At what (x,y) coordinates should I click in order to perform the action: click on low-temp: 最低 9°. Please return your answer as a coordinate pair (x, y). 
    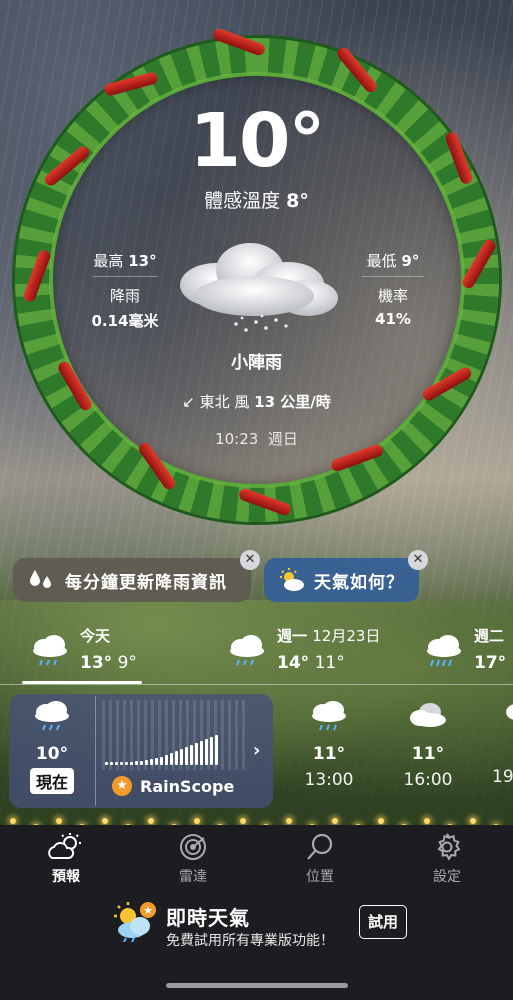
    Looking at the image, I should click on (393, 260).